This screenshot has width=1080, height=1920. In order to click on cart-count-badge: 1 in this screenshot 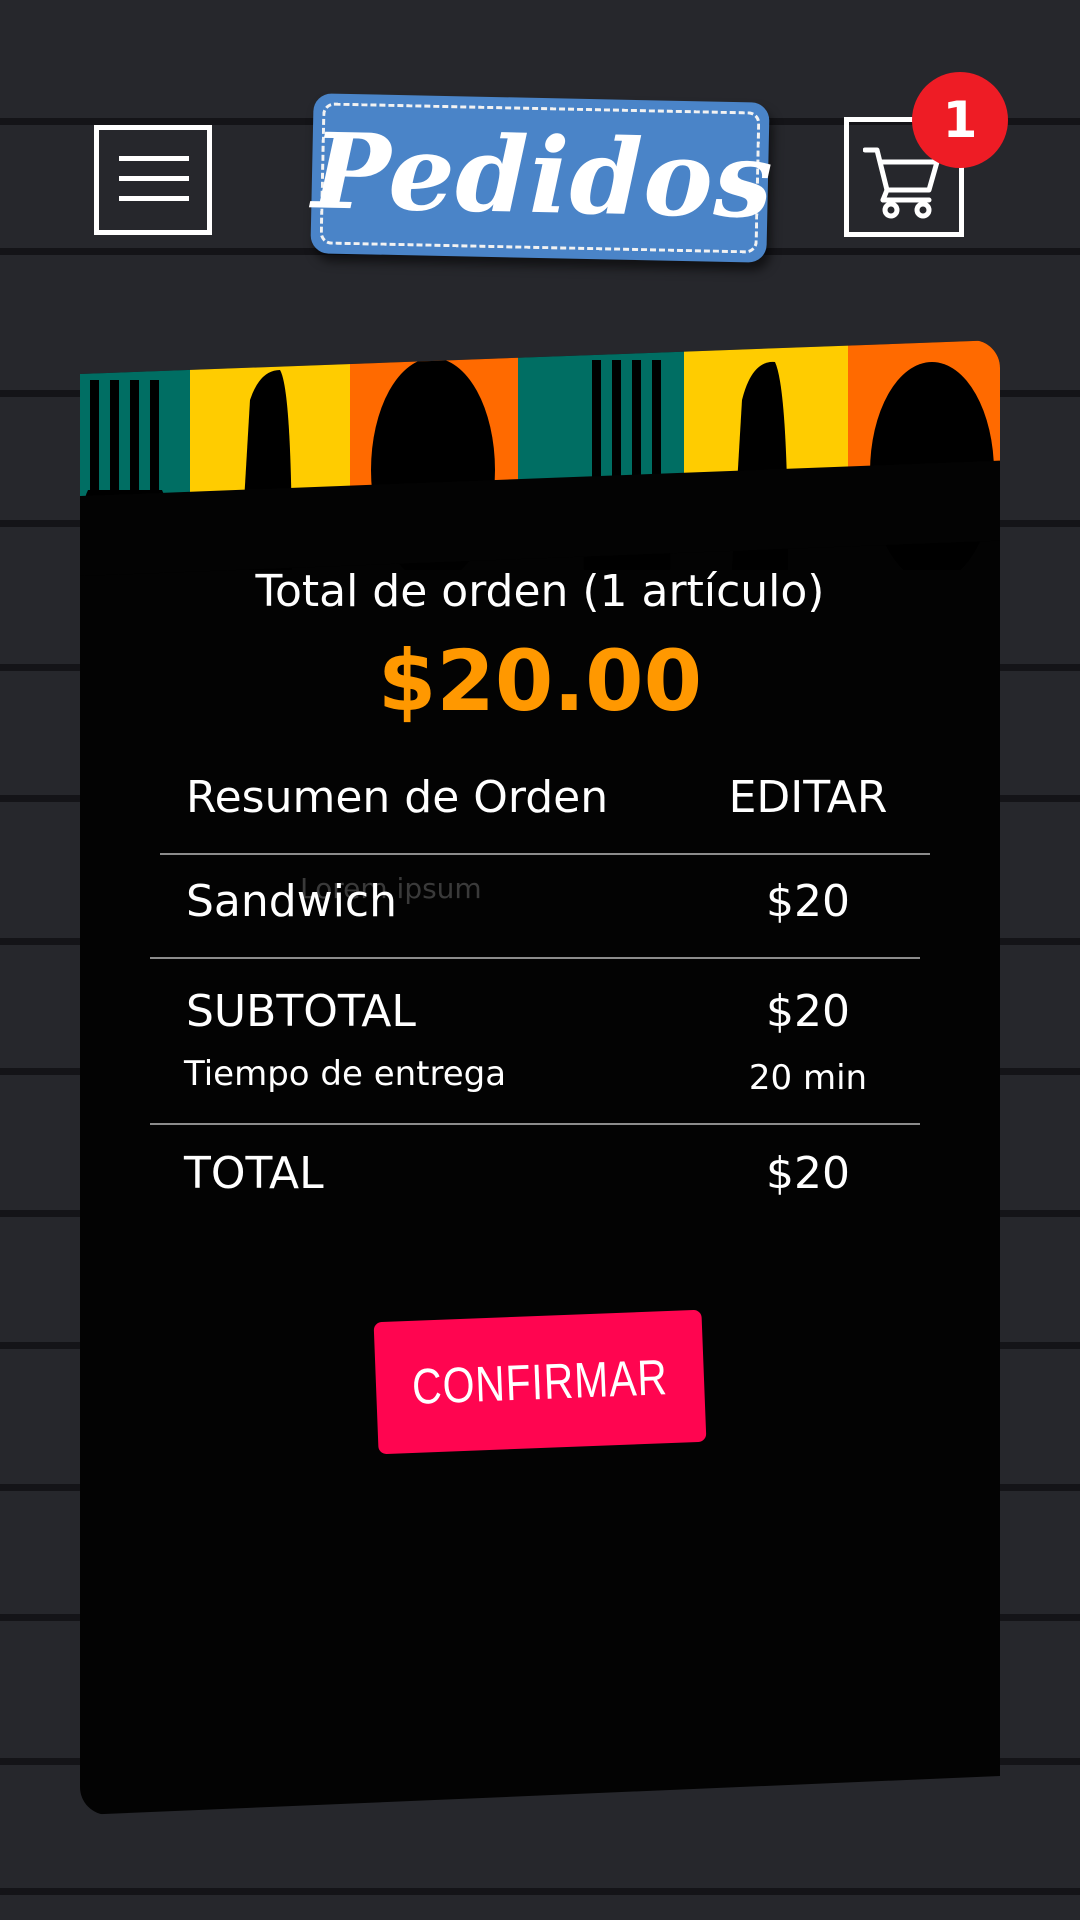, I will do `click(960, 120)`.